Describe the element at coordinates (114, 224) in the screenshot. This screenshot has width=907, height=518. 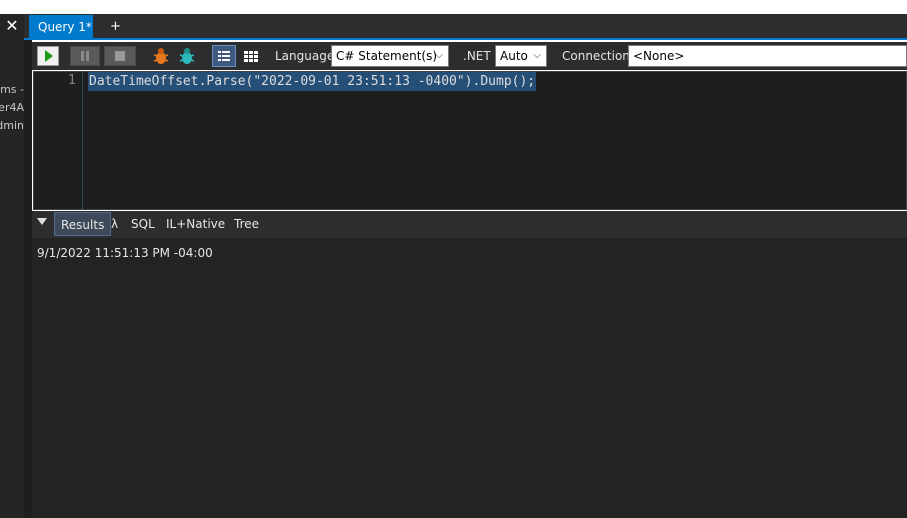
I see `tab-lambda: λ` at that location.